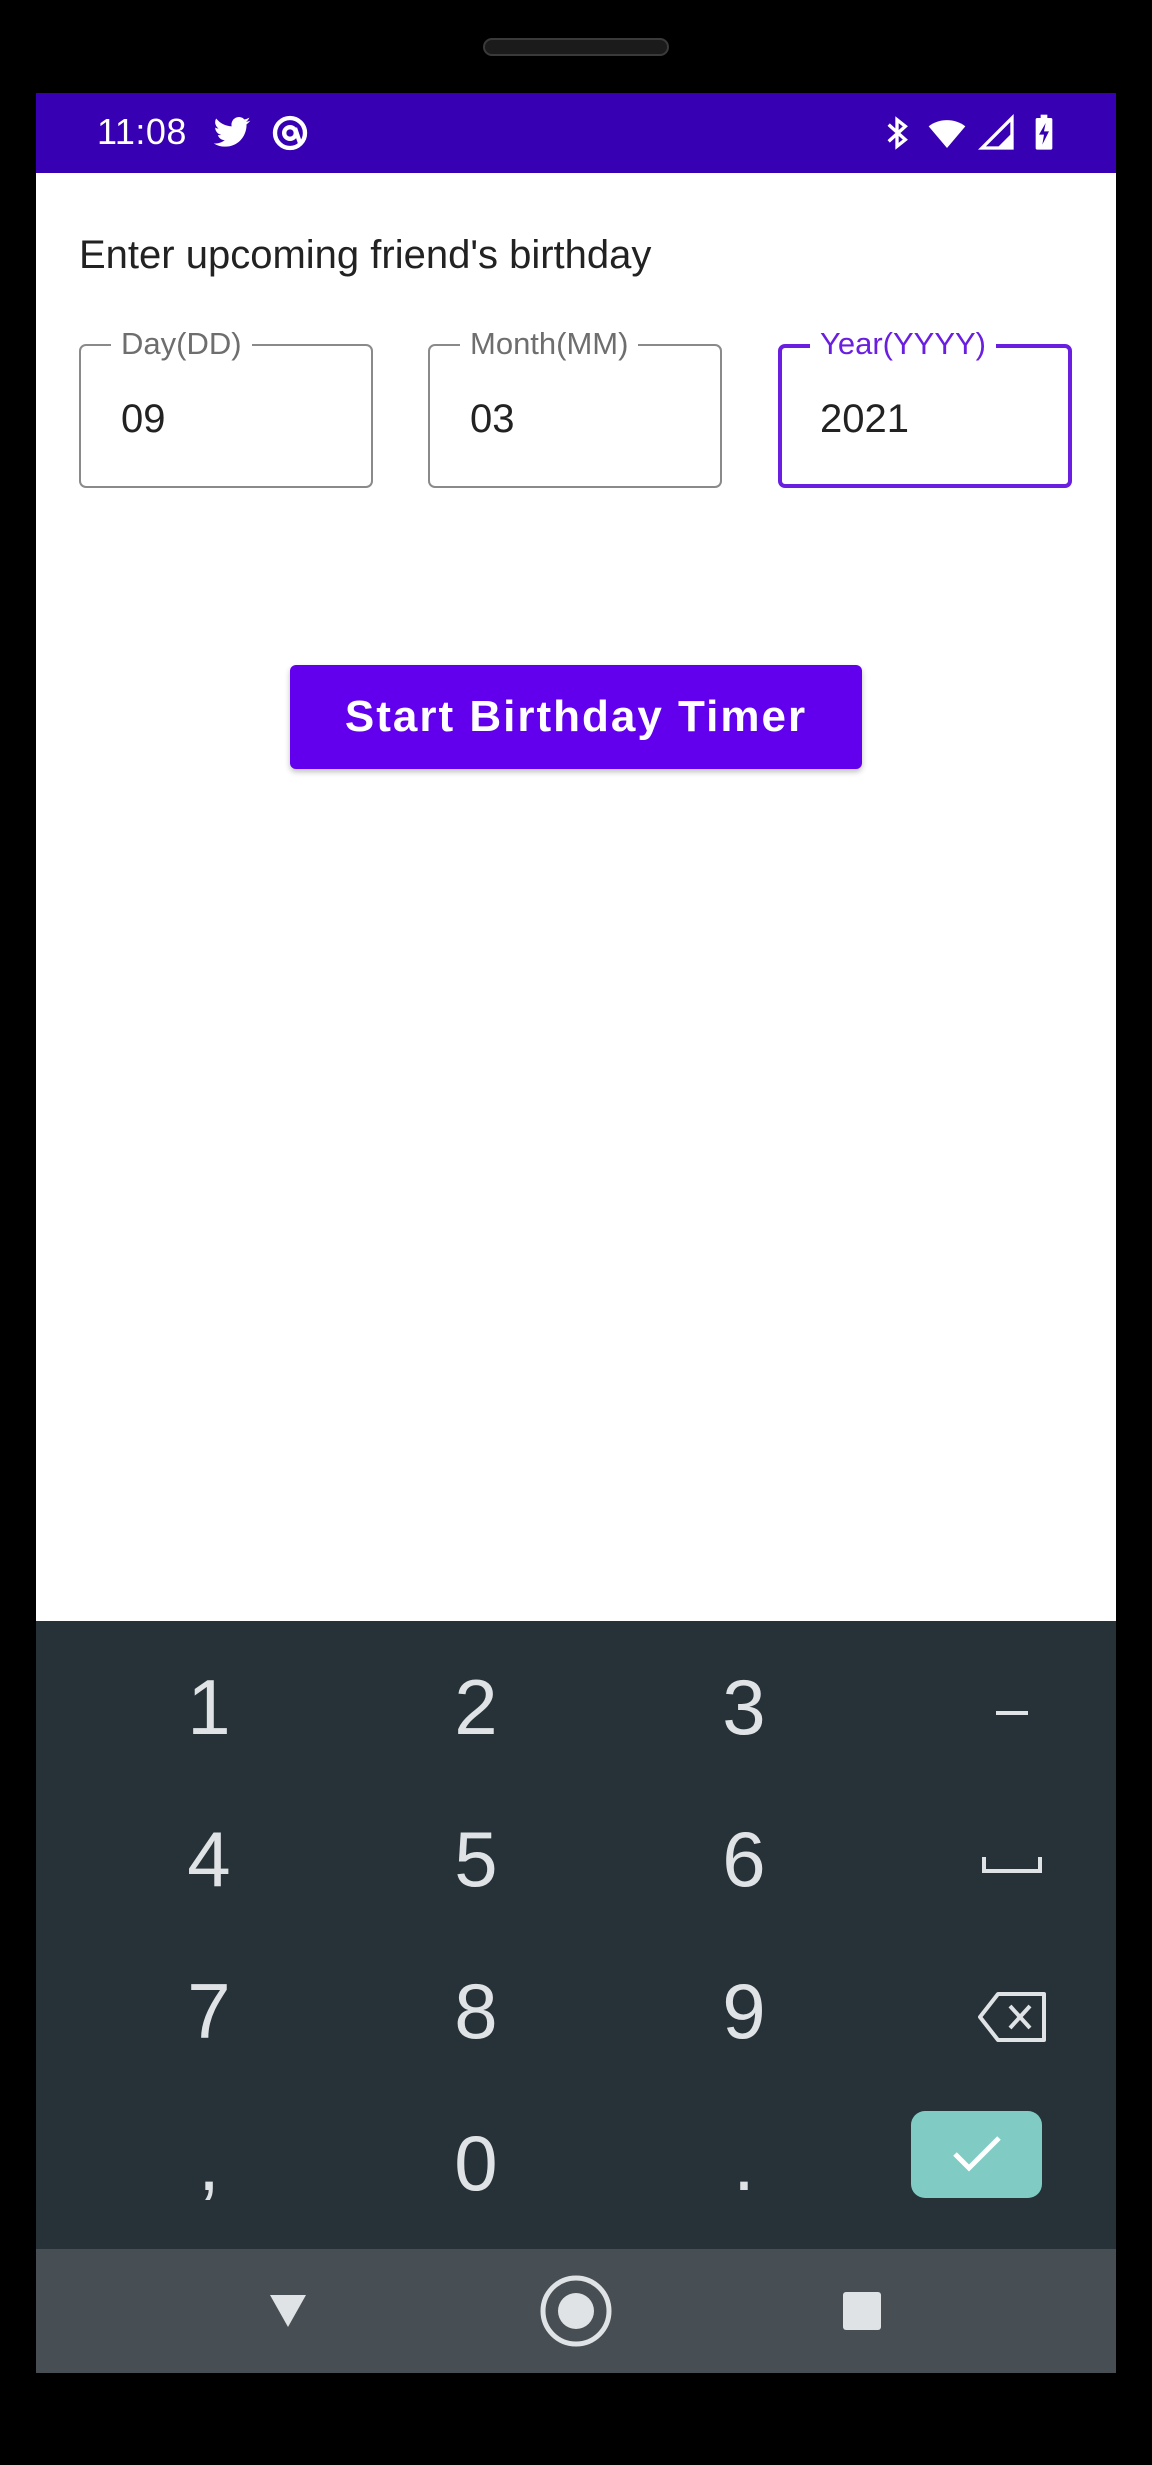  What do you see at coordinates (476, 1707) in the screenshot?
I see `key-2: 2` at bounding box center [476, 1707].